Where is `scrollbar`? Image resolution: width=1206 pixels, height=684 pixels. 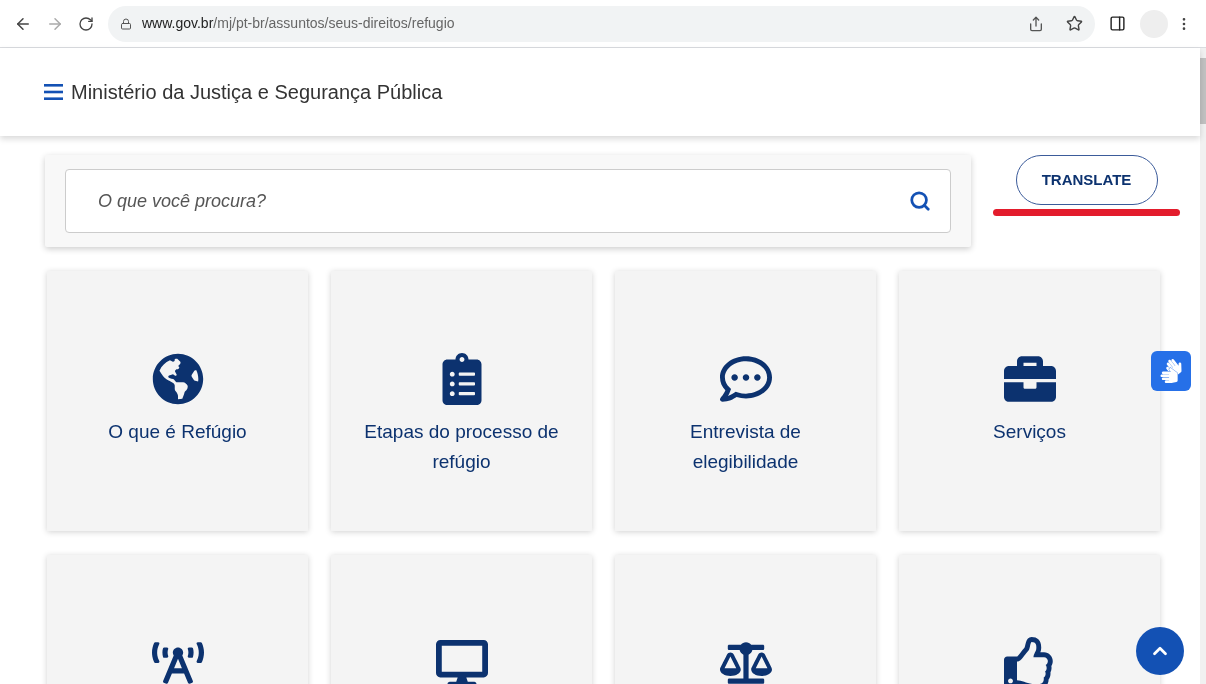 scrollbar is located at coordinates (1203, 366).